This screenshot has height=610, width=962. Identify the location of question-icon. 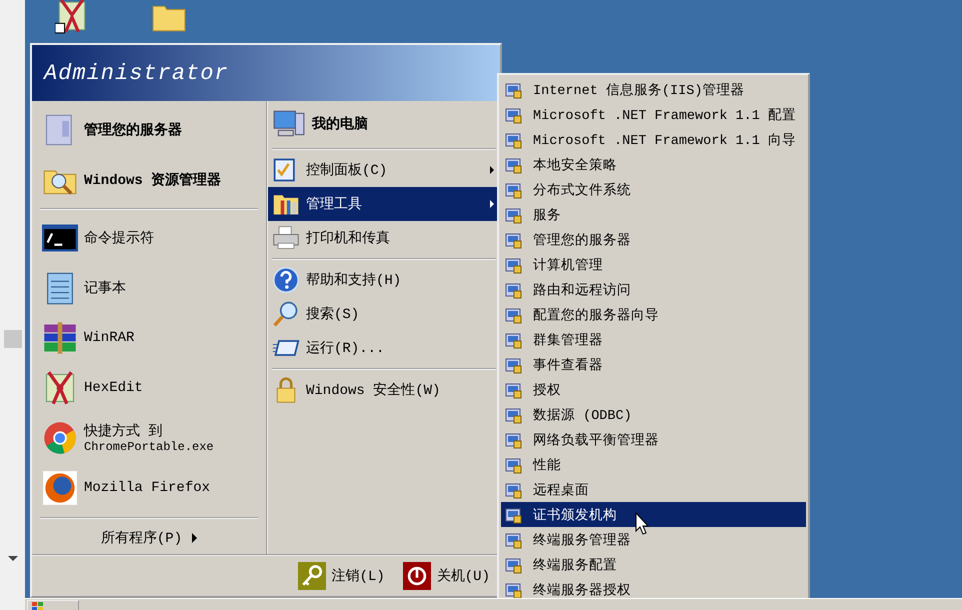
(286, 280).